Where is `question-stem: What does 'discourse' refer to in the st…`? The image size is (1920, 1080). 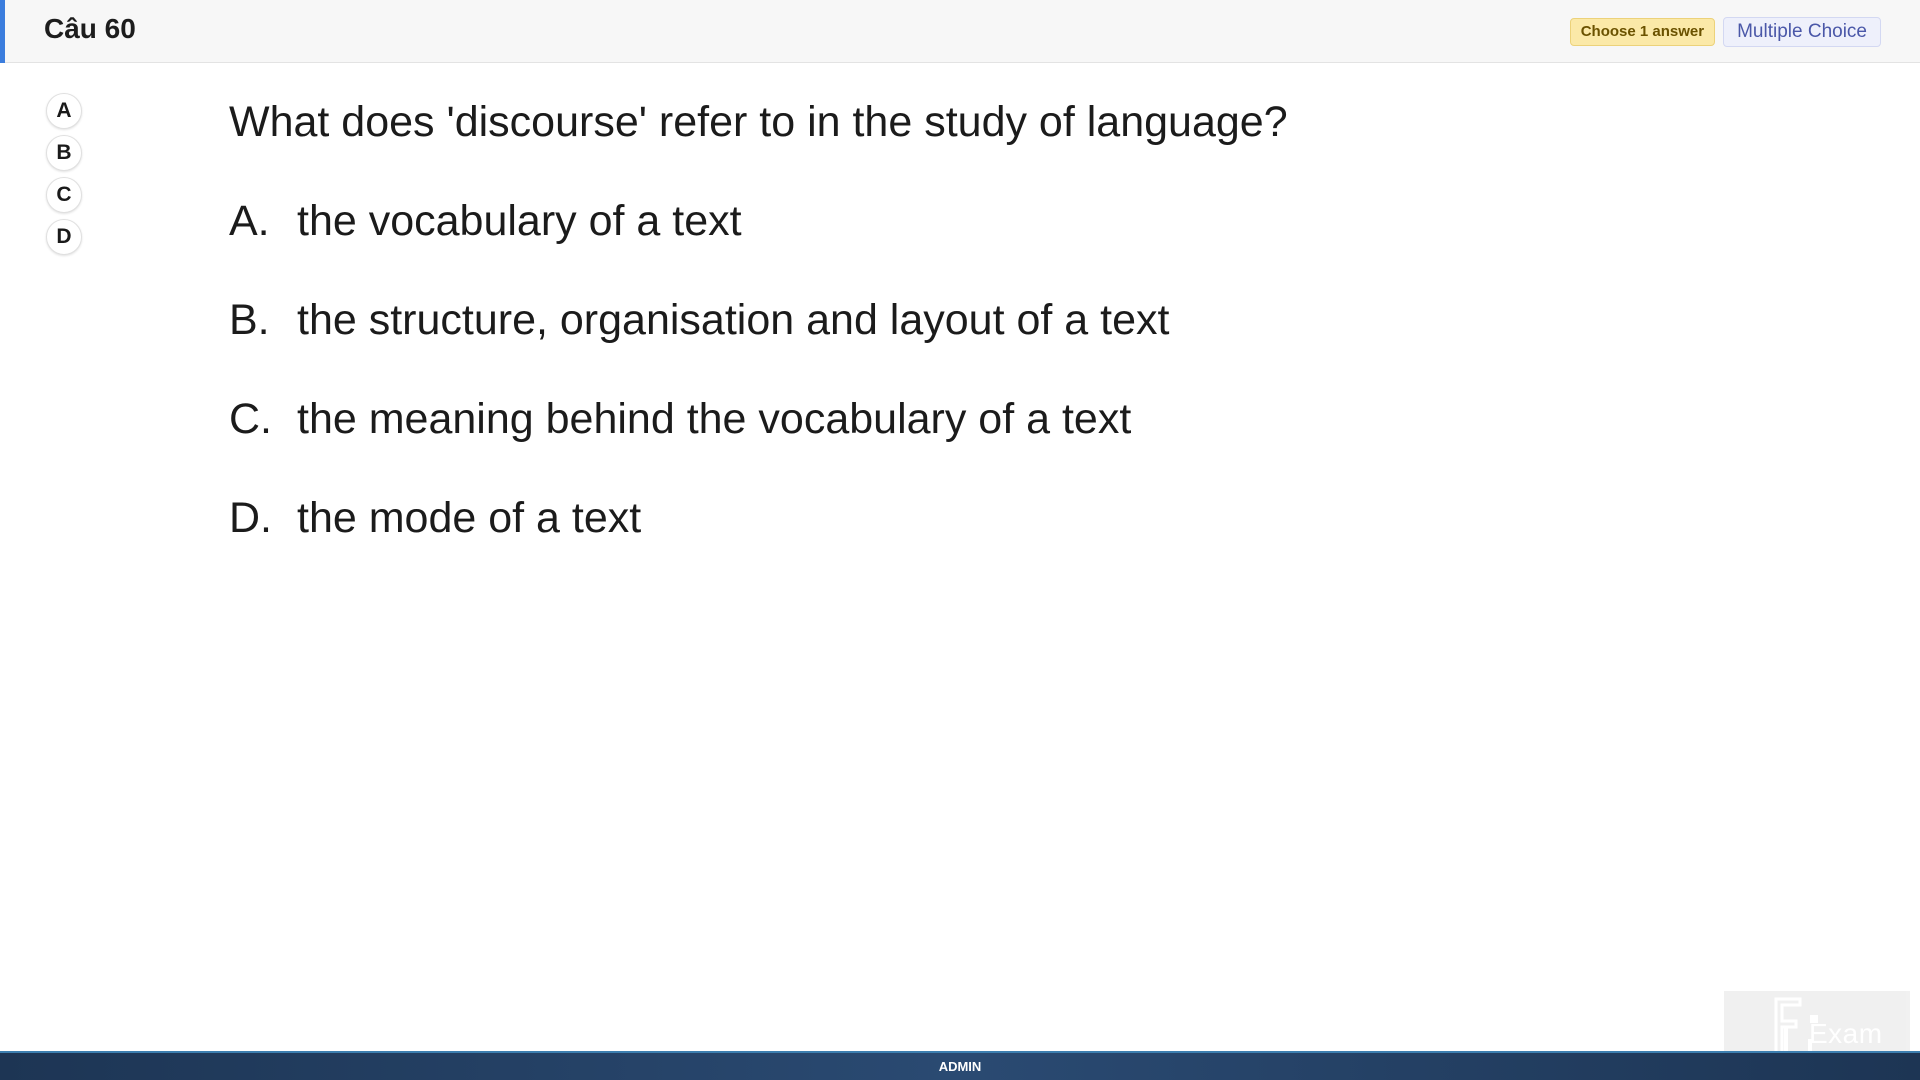 question-stem: What does 'discourse' refer to in the st… is located at coordinates (758, 122).